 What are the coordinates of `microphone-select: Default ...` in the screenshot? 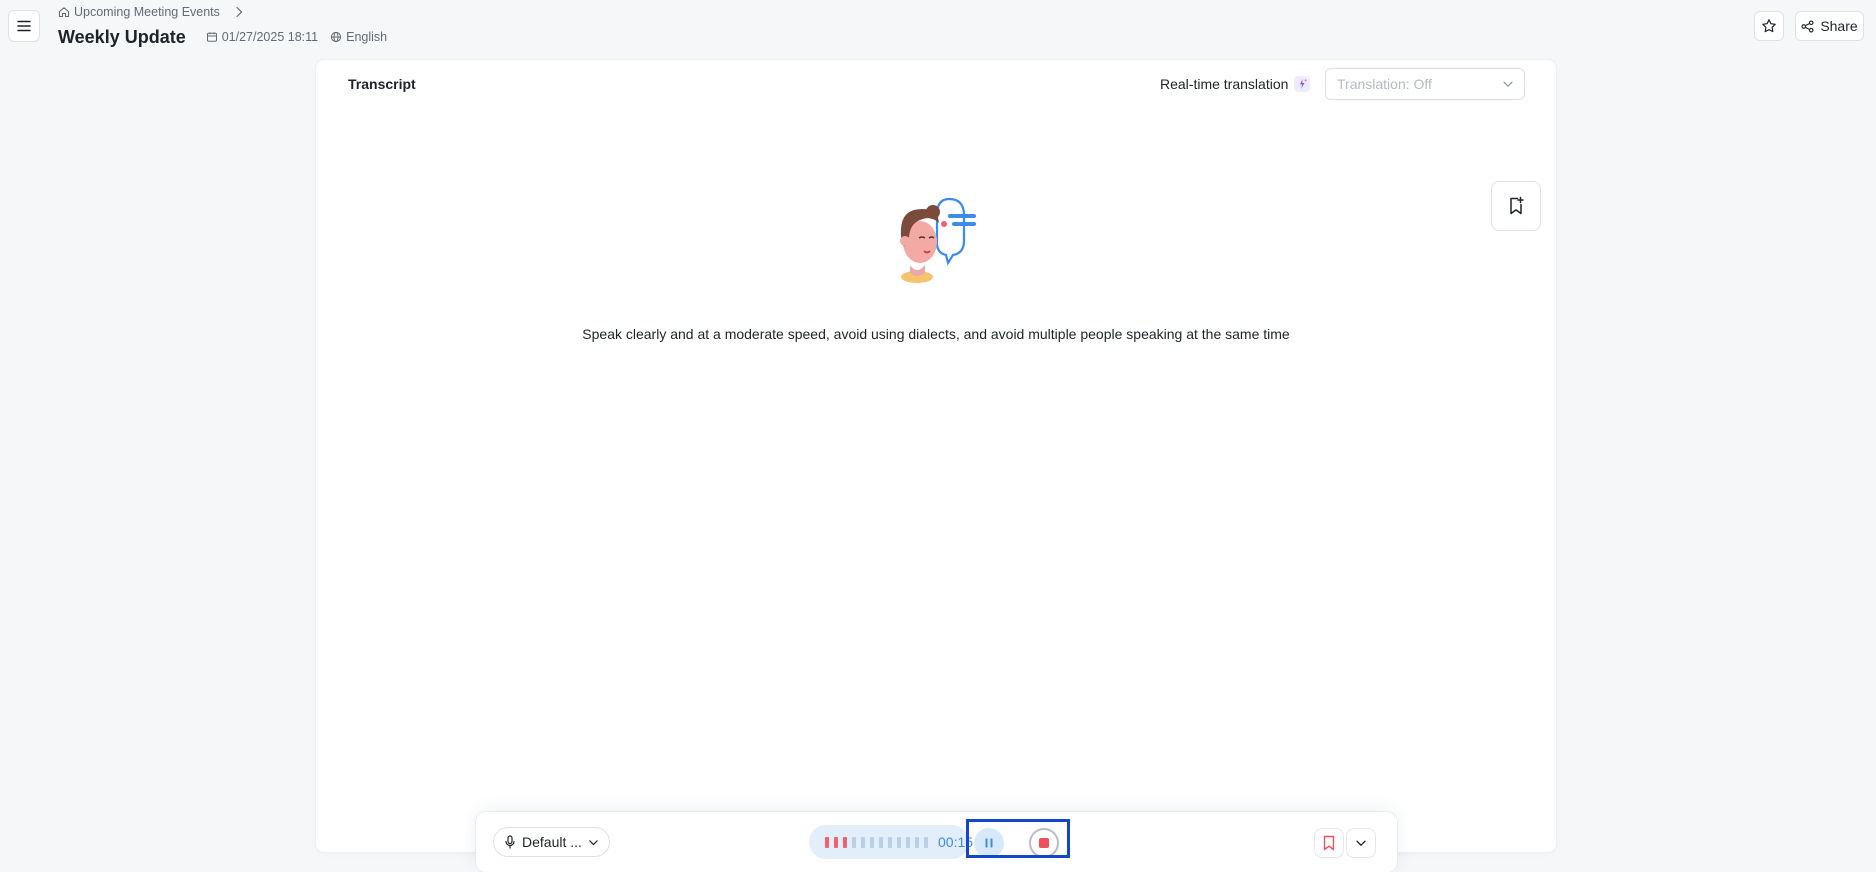 It's located at (551, 842).